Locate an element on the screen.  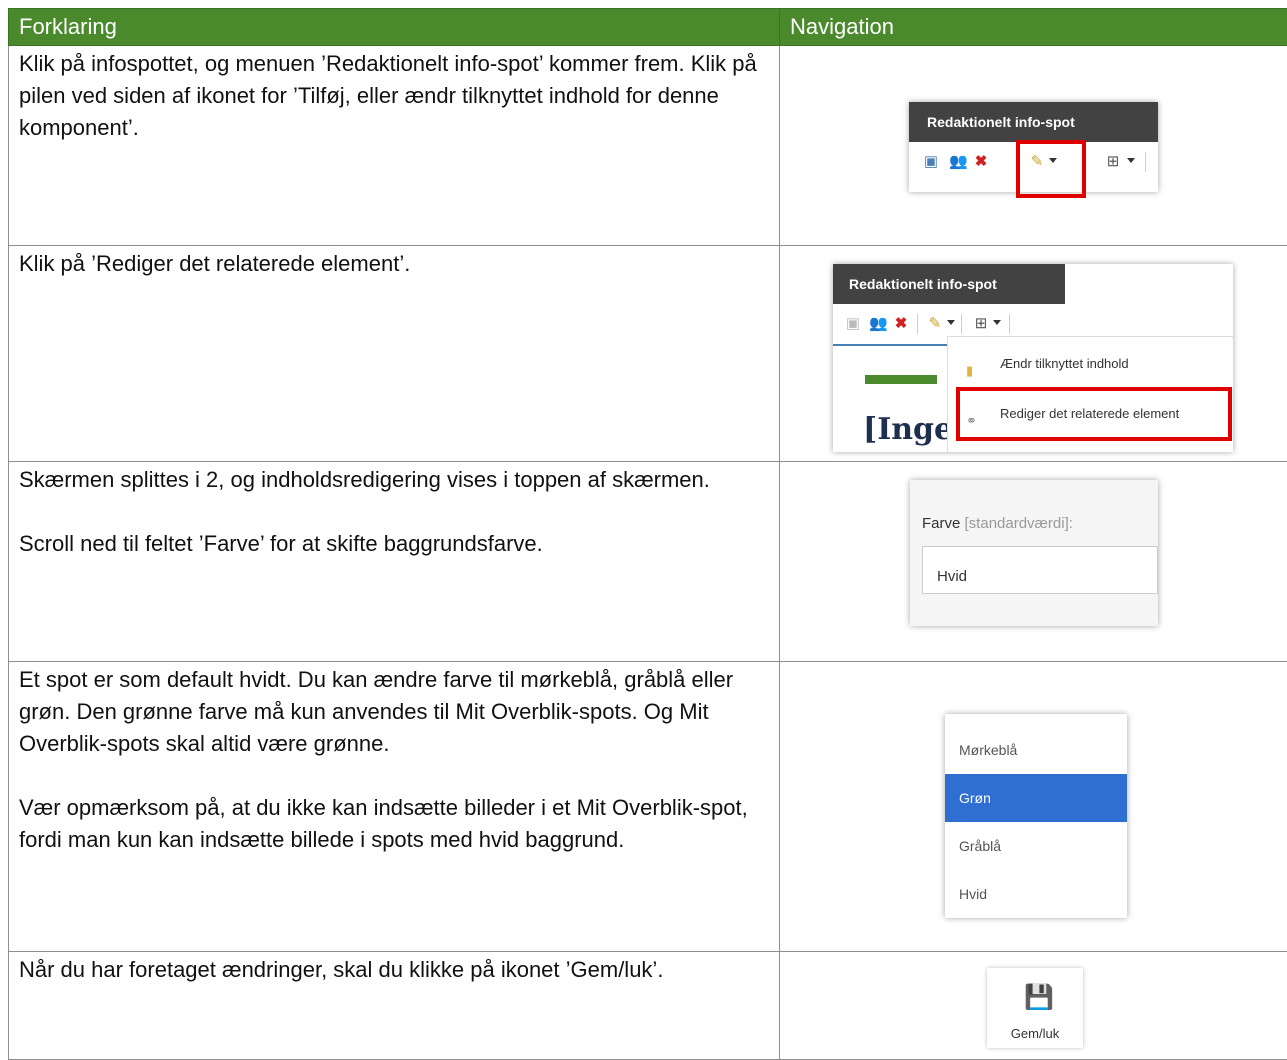
navigation-cell: Redaktionelt info-spot ▣ 👥 ✖ ✎ ⊞ [Inge ▮ is located at coordinates (1033, 354).